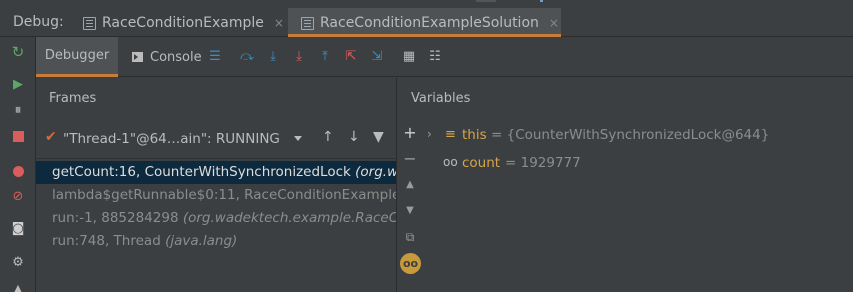 This screenshot has height=292, width=853. I want to click on filter-icon: ▼, so click(378, 137).